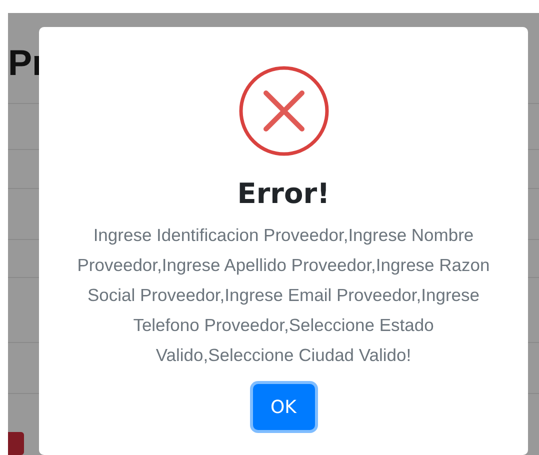  Describe the element at coordinates (283, 193) in the screenshot. I see `dialog-title: Error!` at that location.